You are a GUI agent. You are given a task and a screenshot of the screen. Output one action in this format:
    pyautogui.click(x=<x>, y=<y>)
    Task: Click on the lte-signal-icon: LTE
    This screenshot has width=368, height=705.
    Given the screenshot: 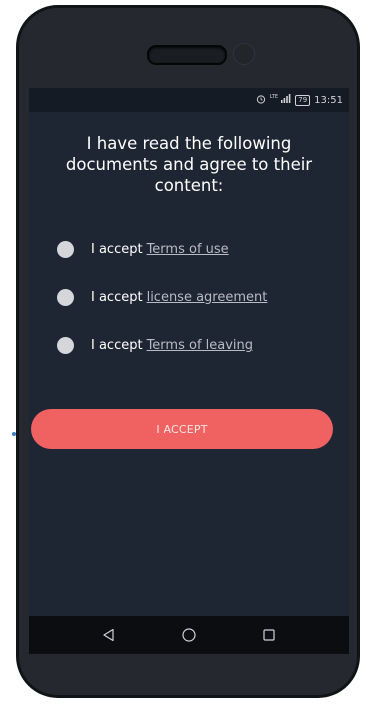 What is the action you would take?
    pyautogui.click(x=281, y=100)
    